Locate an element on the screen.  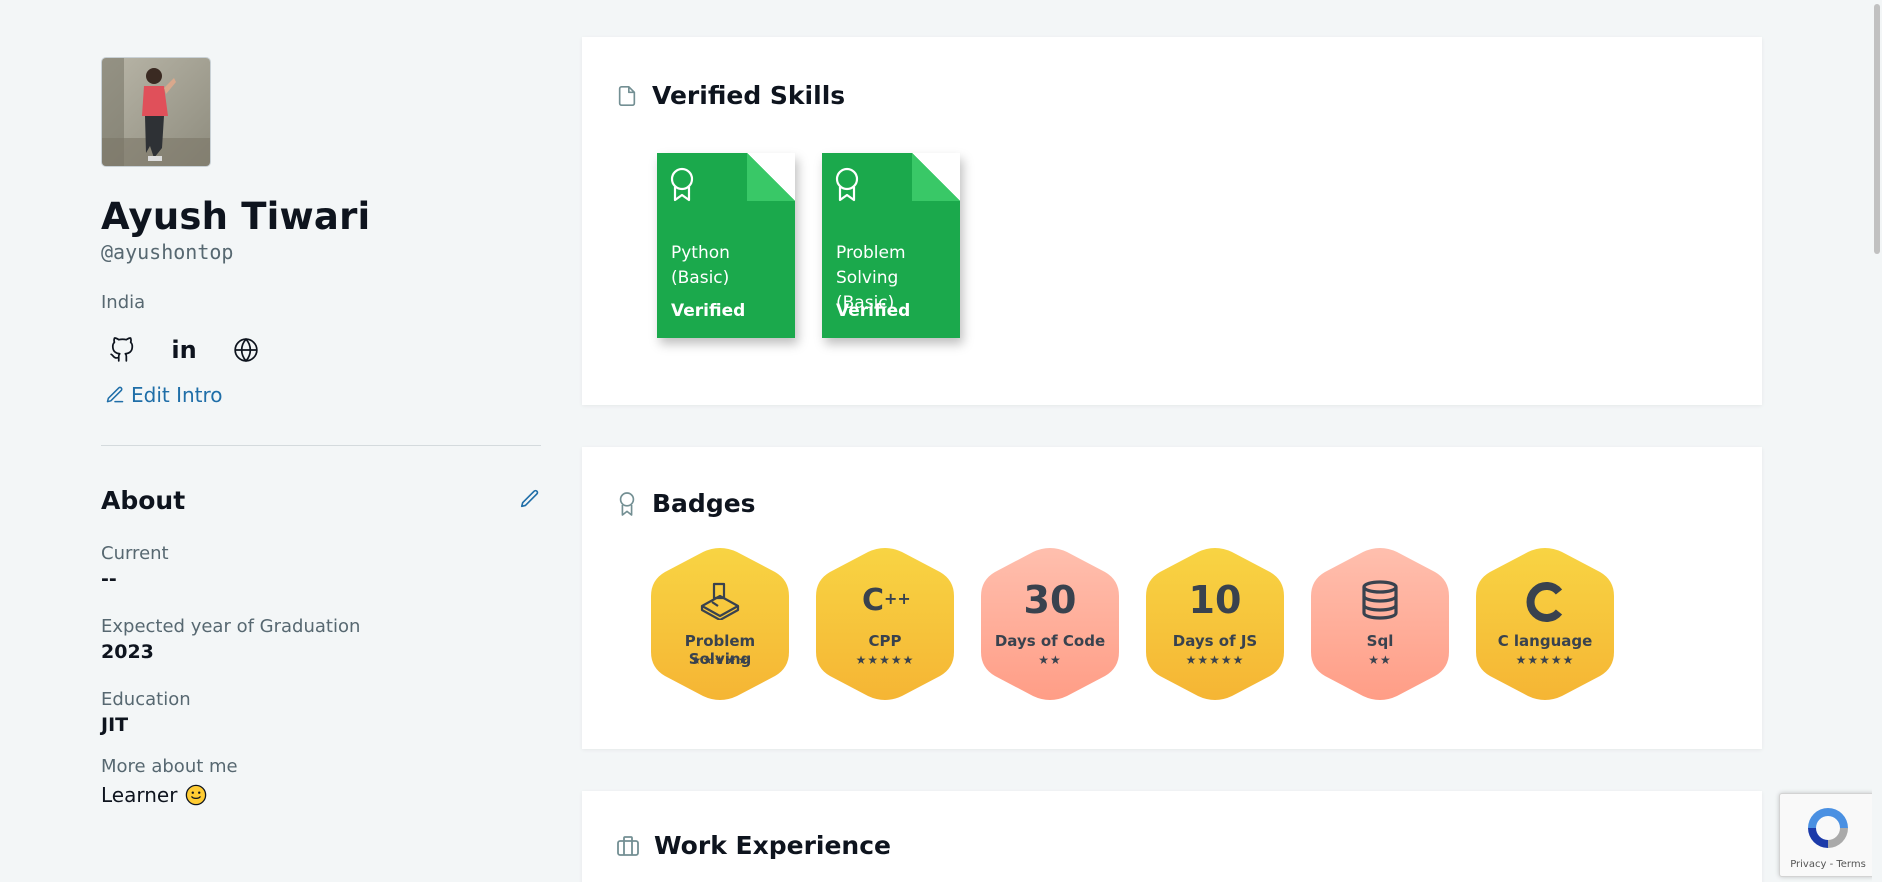
edit-intro-label: Edit Intro is located at coordinates (177, 395).